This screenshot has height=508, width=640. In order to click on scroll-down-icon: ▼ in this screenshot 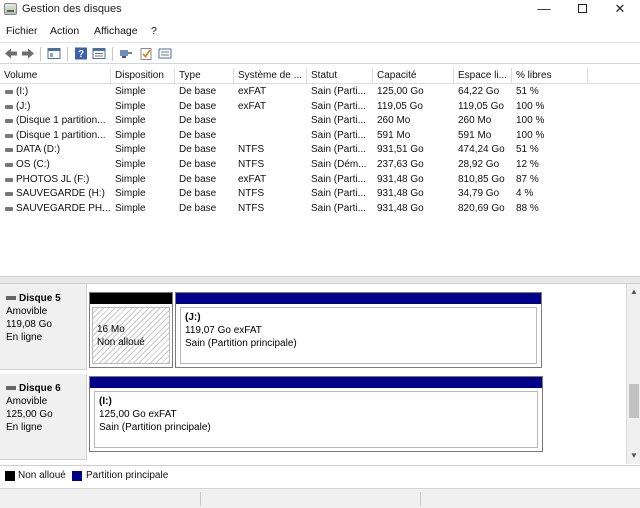, I will do `click(633, 456)`.